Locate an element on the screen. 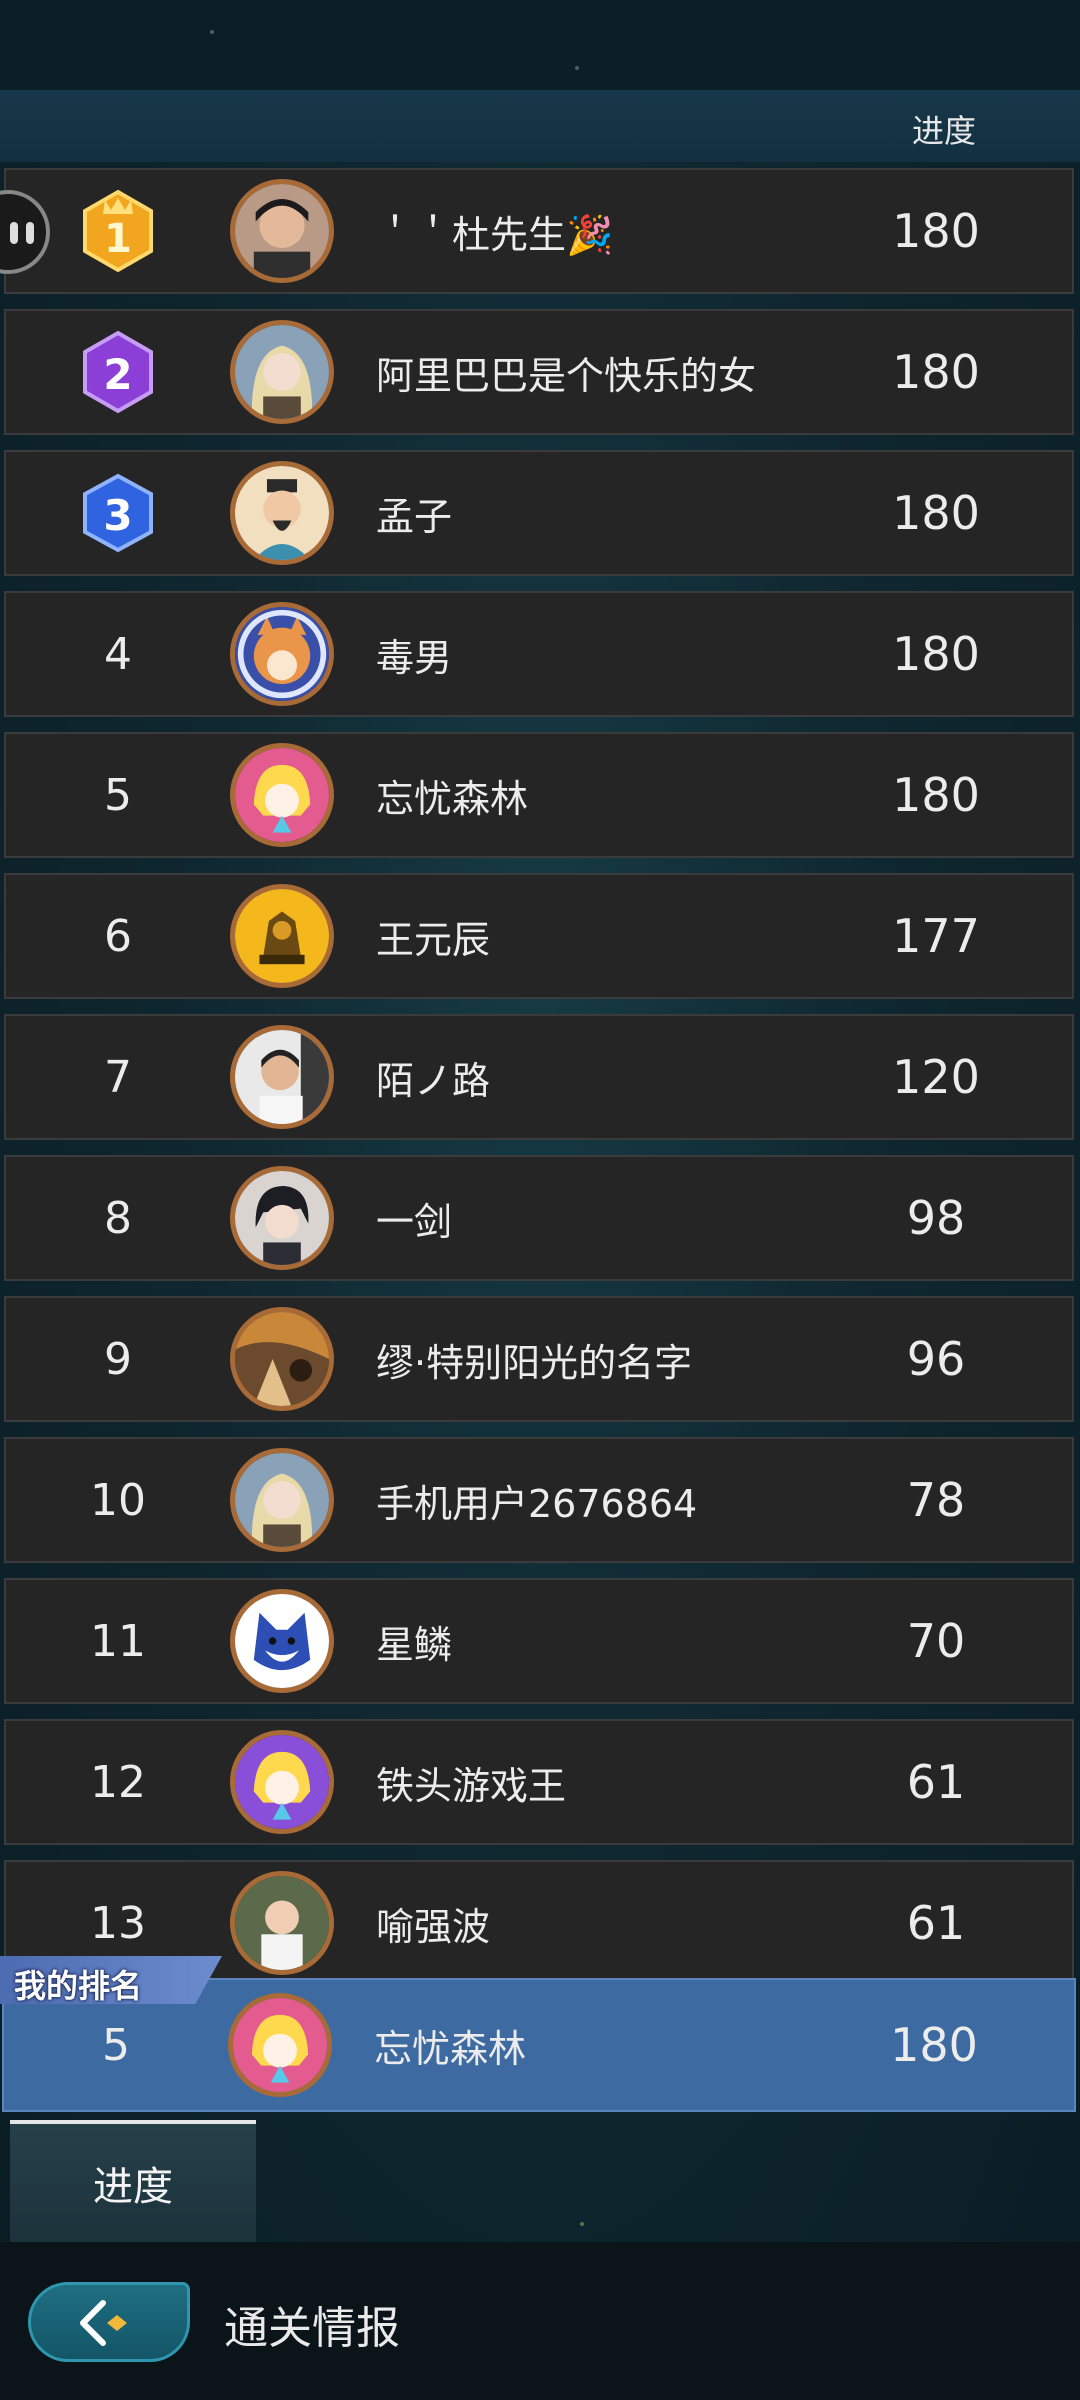 Image resolution: width=1080 pixels, height=2400 pixels. tab-progress: 进度 is located at coordinates (133, 2181).